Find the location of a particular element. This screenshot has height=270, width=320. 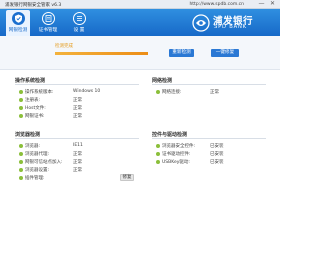

check-label: 网络连接: is located at coordinates (172, 92).